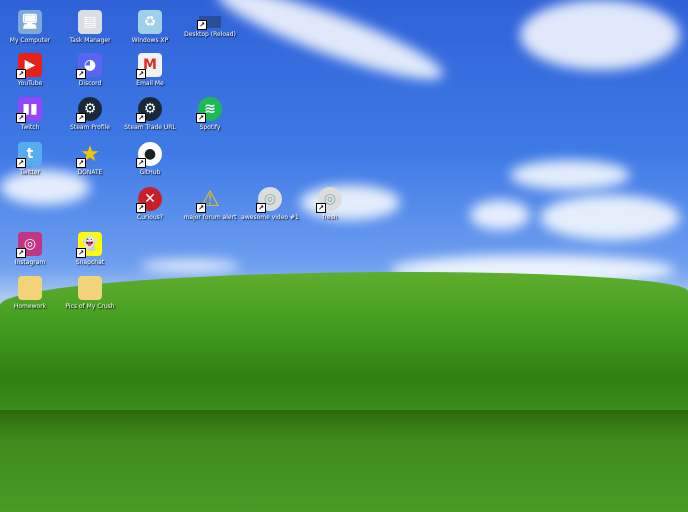 The width and height of the screenshot is (688, 512). What do you see at coordinates (149, 200) in the screenshot?
I see `error-icon: ✕ ↗` at bounding box center [149, 200].